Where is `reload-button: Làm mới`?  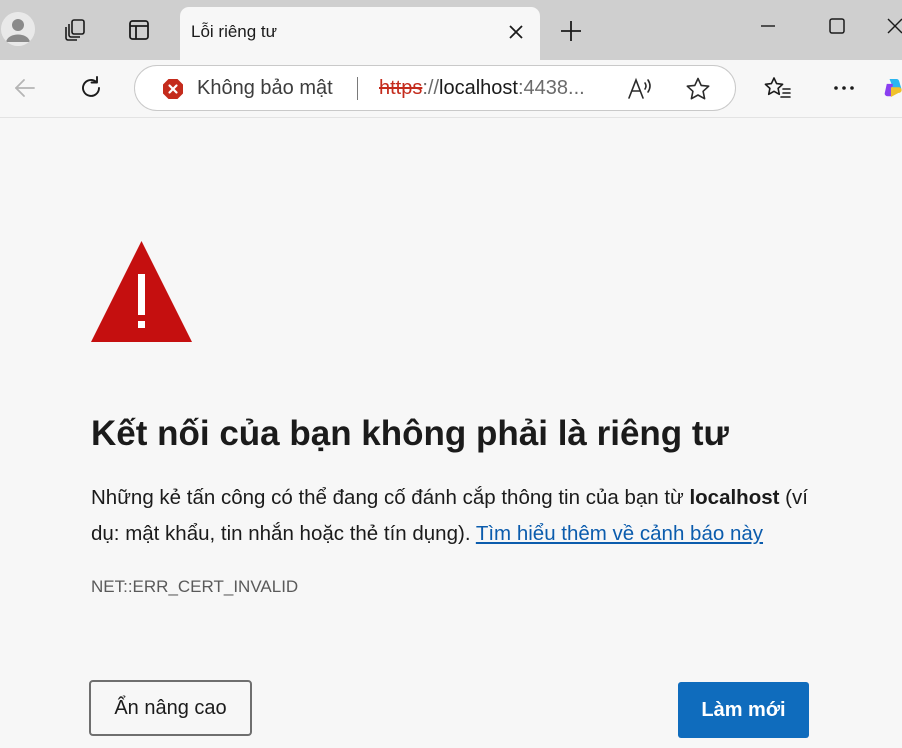
reload-button: Làm mới is located at coordinates (743, 710).